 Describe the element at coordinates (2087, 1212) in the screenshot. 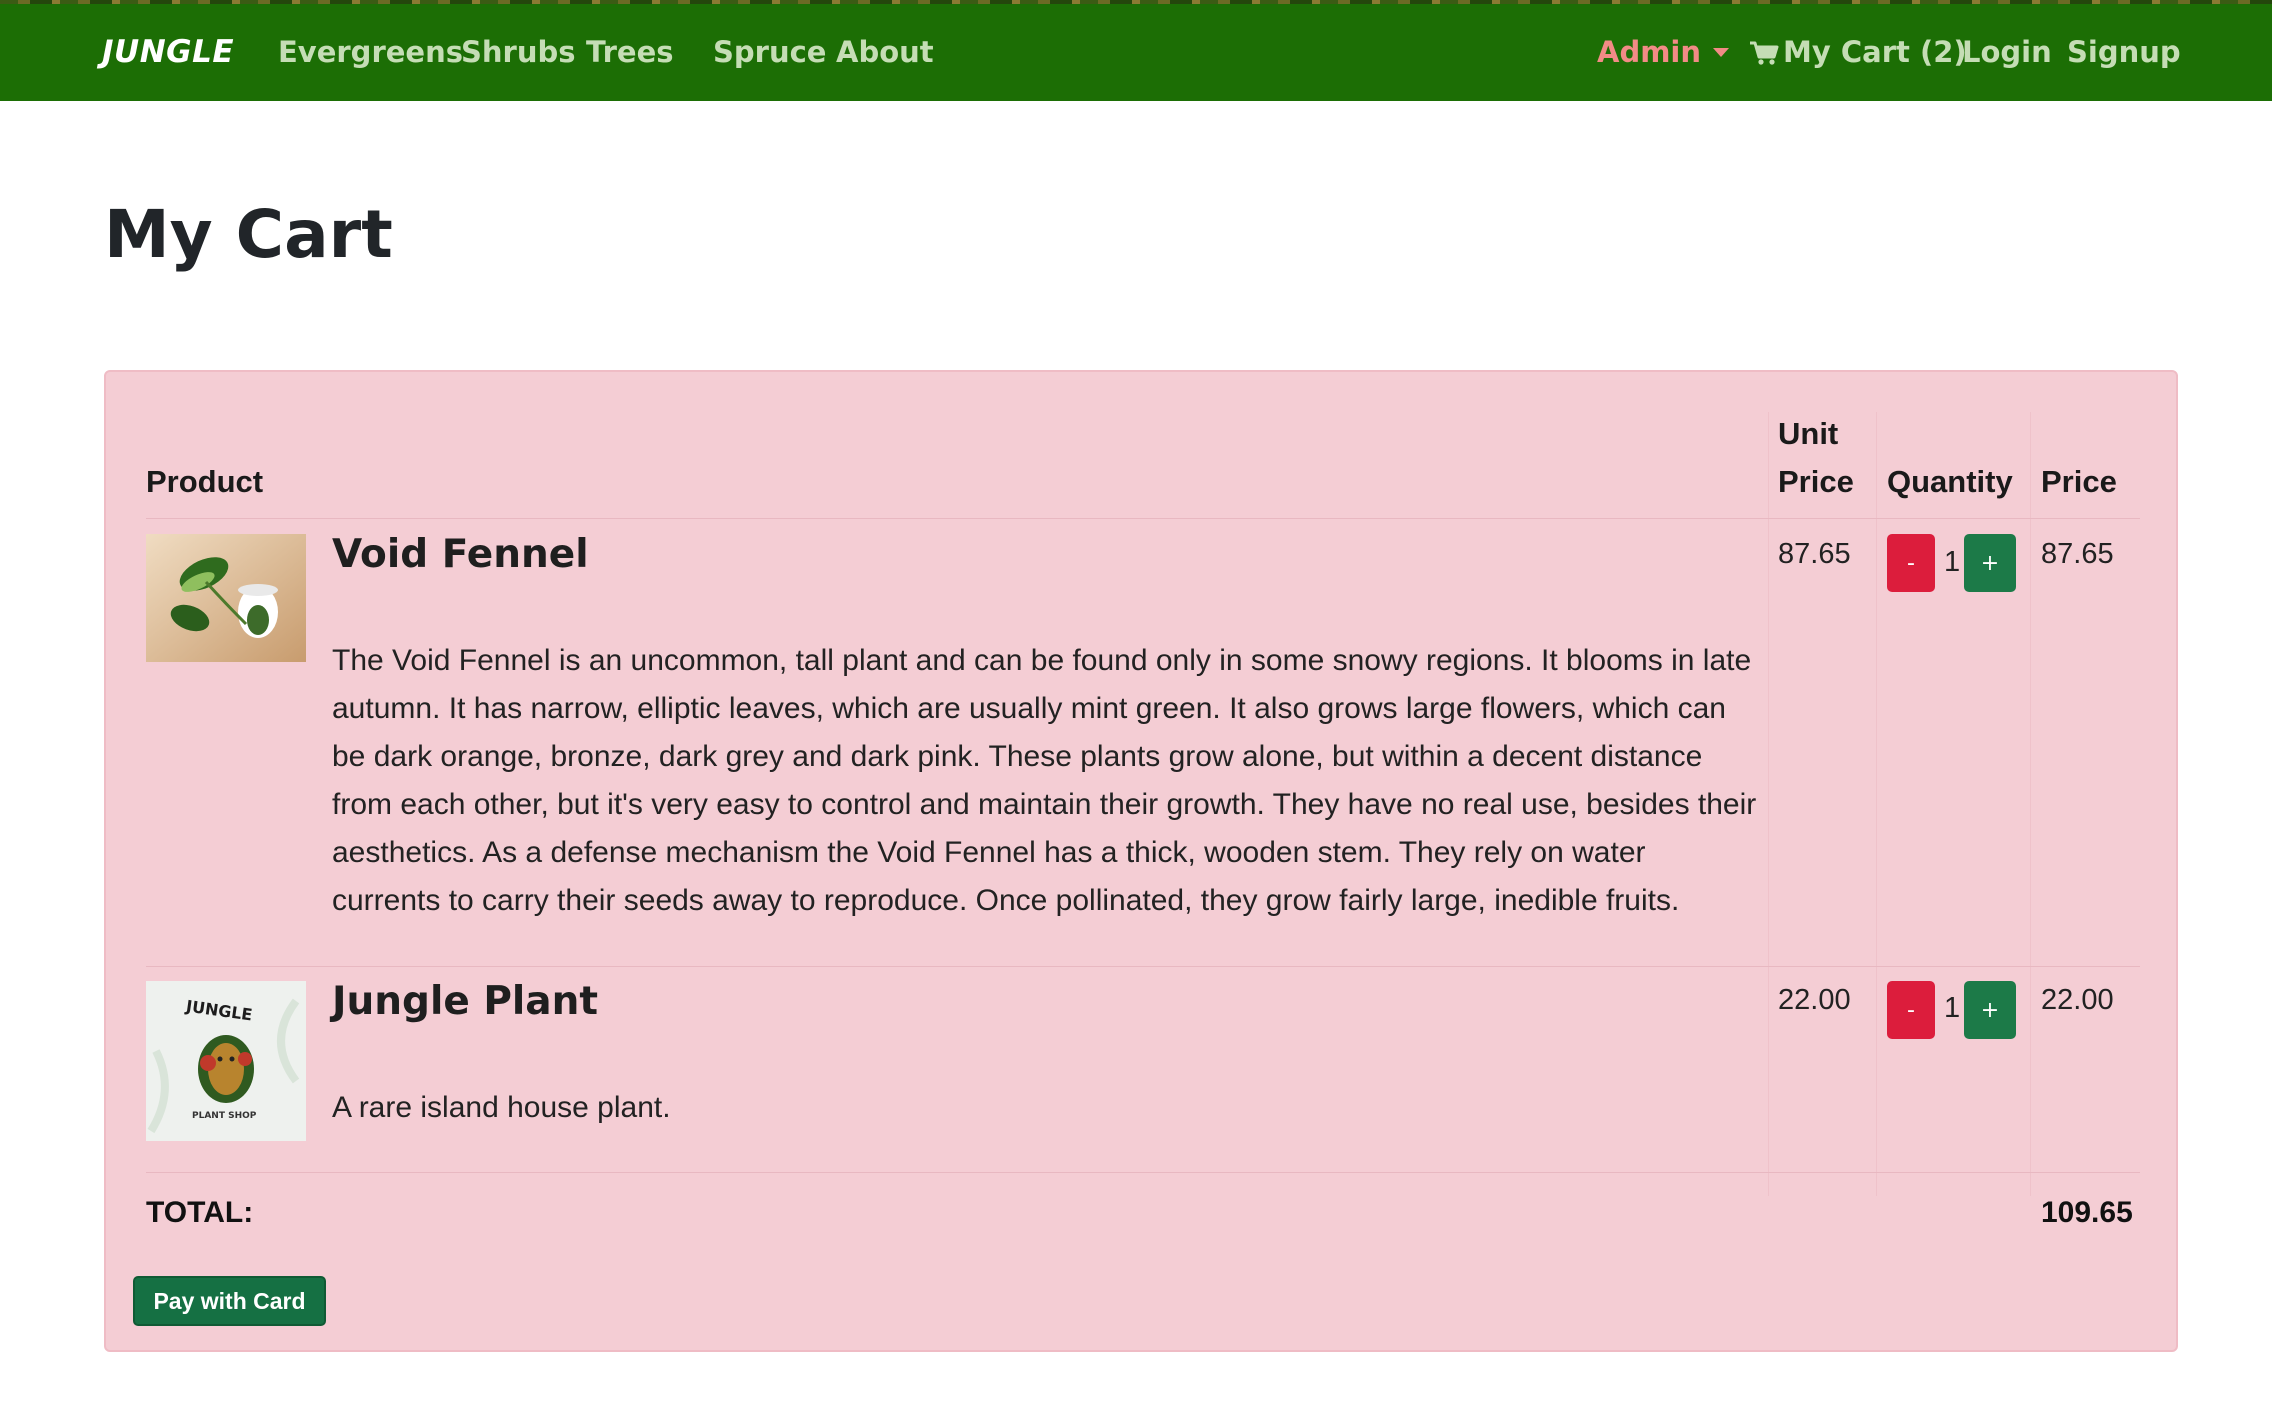

I see `total-value: 109.65` at that location.